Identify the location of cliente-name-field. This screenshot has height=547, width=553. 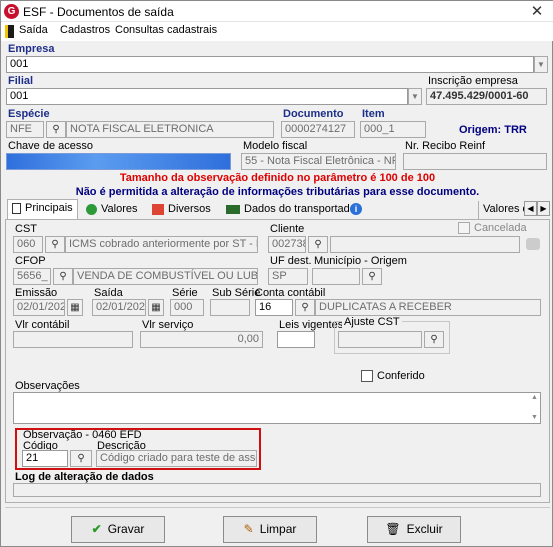
(425, 244).